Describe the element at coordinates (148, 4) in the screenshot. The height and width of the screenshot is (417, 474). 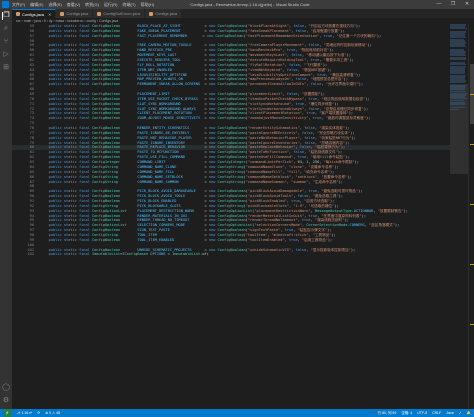
I see `menu-help: 帮助(H)` at that location.